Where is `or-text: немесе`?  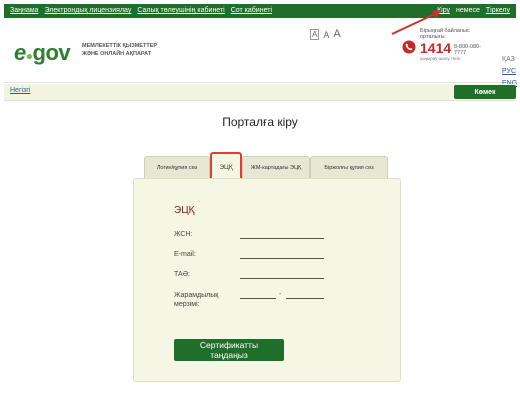
or-text: немесе is located at coordinates (468, 10).